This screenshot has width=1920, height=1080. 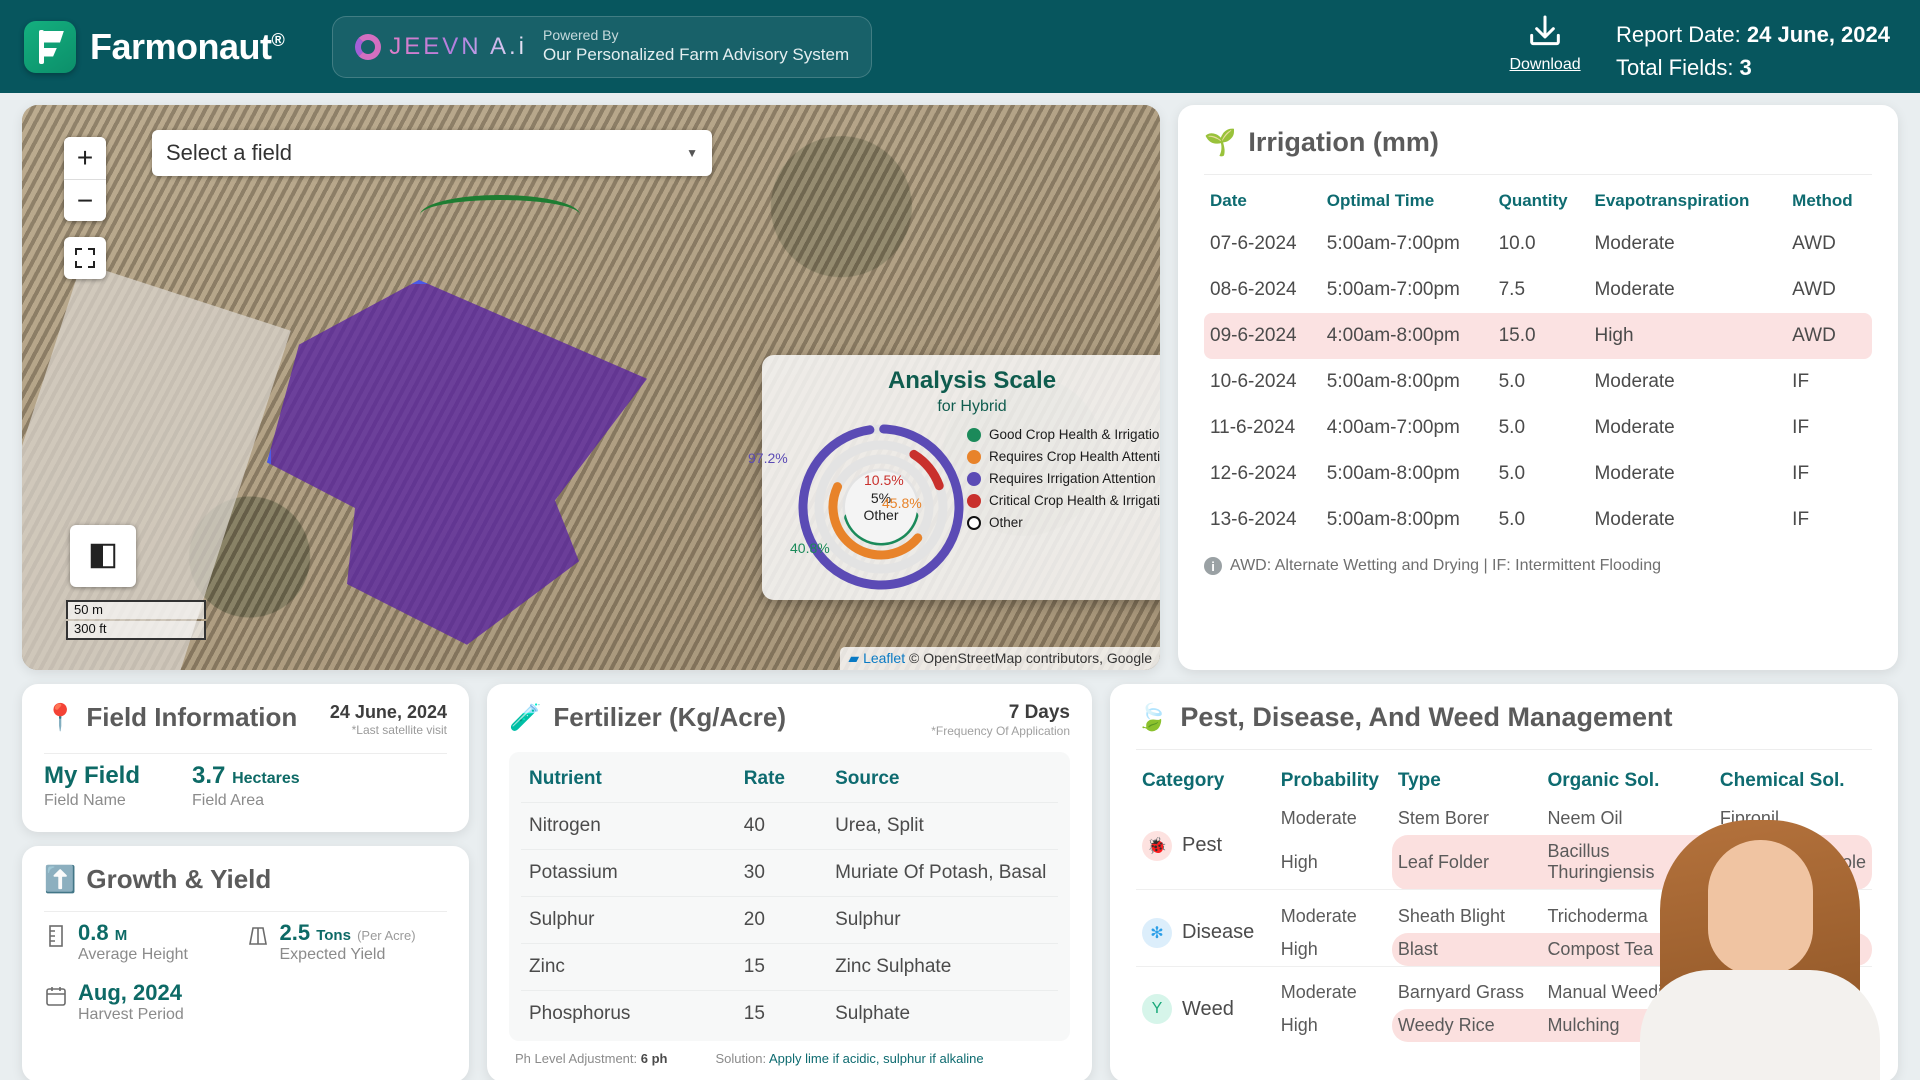 I want to click on fullscreen-icon, so click(x=85, y=258).